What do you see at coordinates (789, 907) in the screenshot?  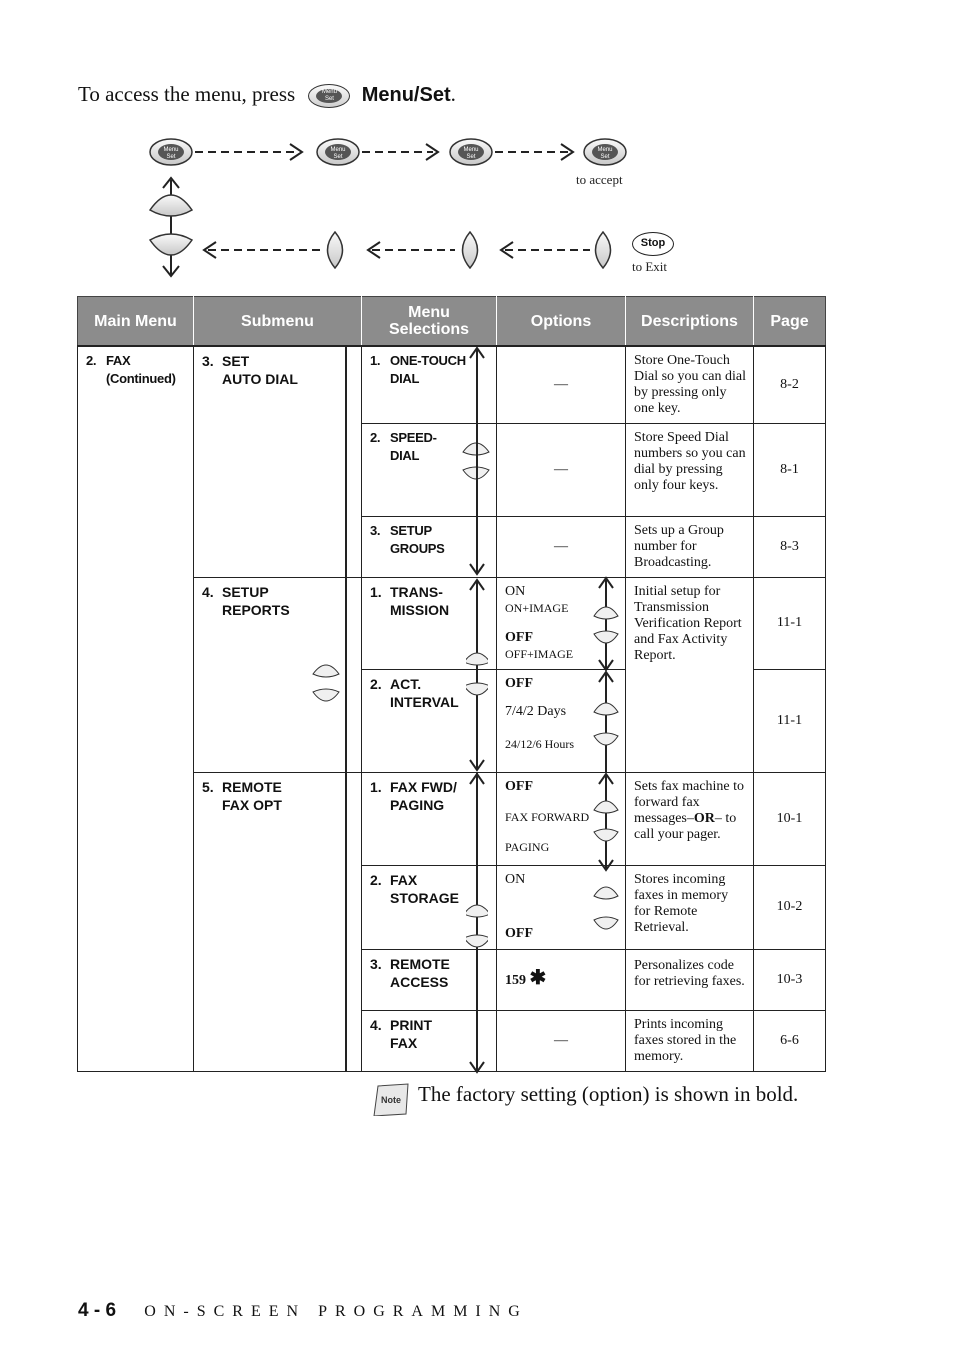 I see `page-cell: 10-2` at bounding box center [789, 907].